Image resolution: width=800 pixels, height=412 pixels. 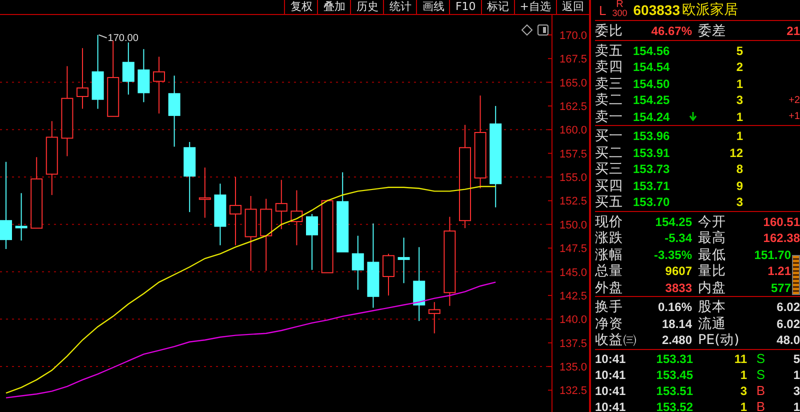 What do you see at coordinates (573, 36) in the screenshot?
I see `axis-label: 170.0` at bounding box center [573, 36].